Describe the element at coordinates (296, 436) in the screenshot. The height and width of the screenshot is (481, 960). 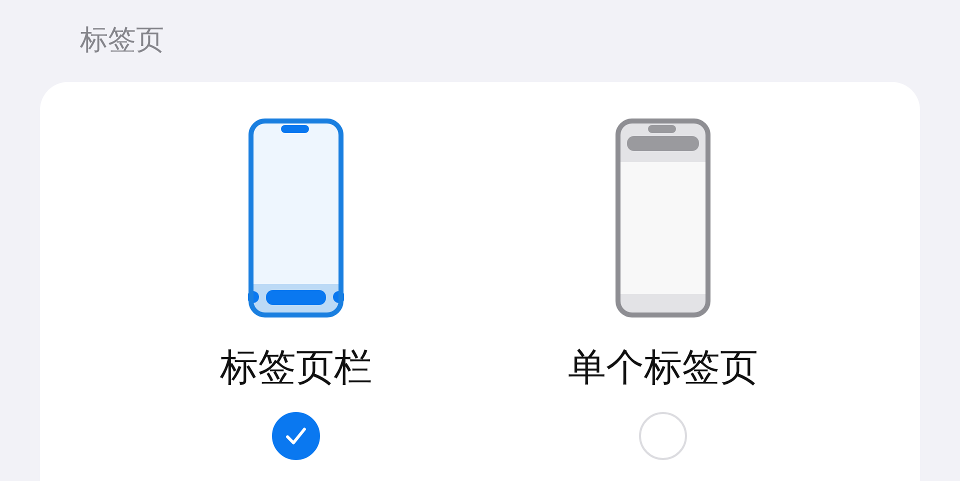
I see `checked-radio` at that location.